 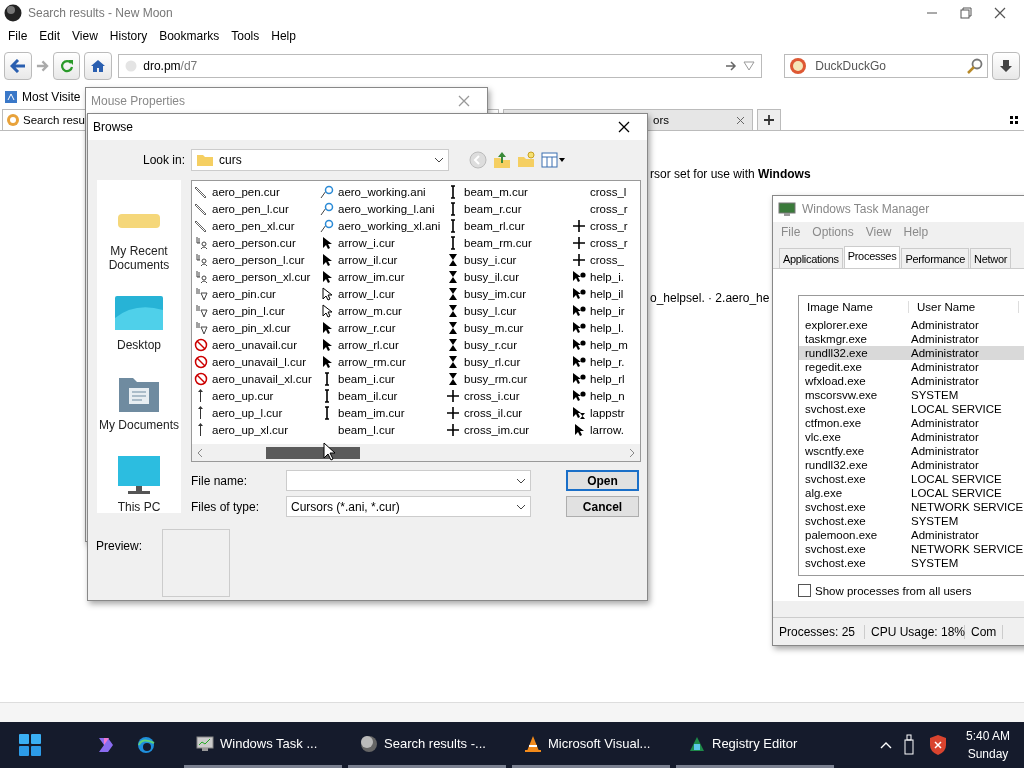 What do you see at coordinates (491, 344) in the screenshot?
I see `file-name: busy_r.cur` at bounding box center [491, 344].